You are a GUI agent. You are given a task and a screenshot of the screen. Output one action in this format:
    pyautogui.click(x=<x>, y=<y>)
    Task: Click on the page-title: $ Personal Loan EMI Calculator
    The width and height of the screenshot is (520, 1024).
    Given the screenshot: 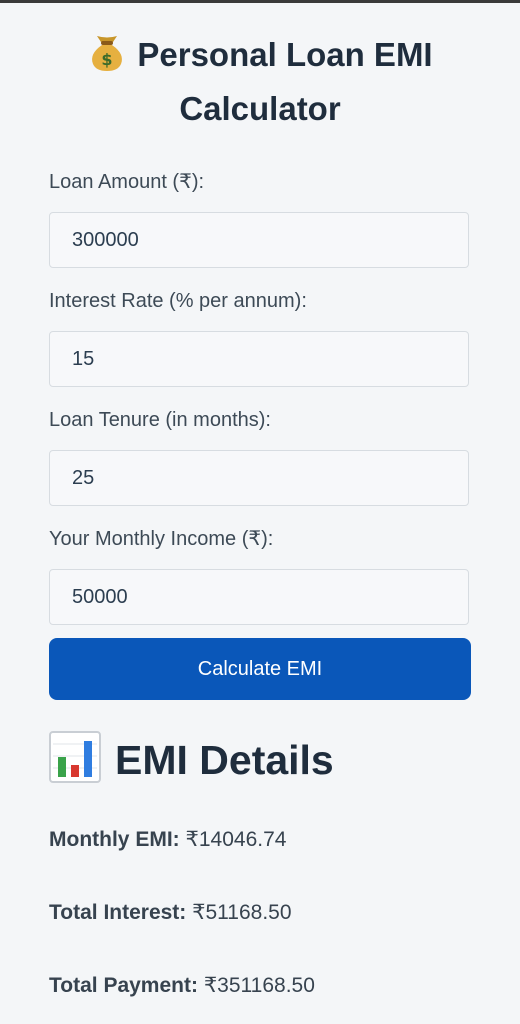 What is the action you would take?
    pyautogui.click(x=260, y=82)
    